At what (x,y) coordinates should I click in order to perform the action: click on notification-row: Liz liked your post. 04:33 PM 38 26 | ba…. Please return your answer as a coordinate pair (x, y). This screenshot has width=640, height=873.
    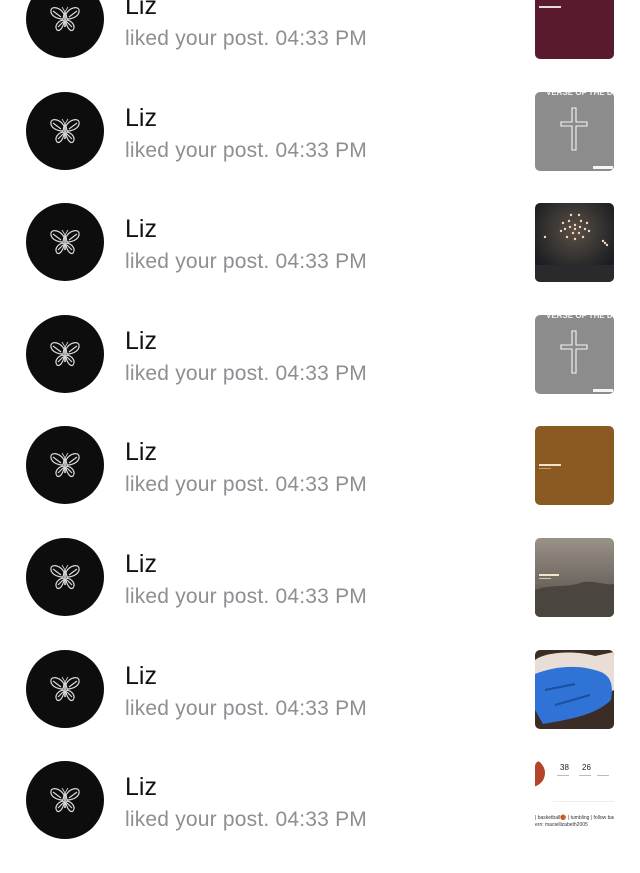
    Looking at the image, I should click on (320, 817).